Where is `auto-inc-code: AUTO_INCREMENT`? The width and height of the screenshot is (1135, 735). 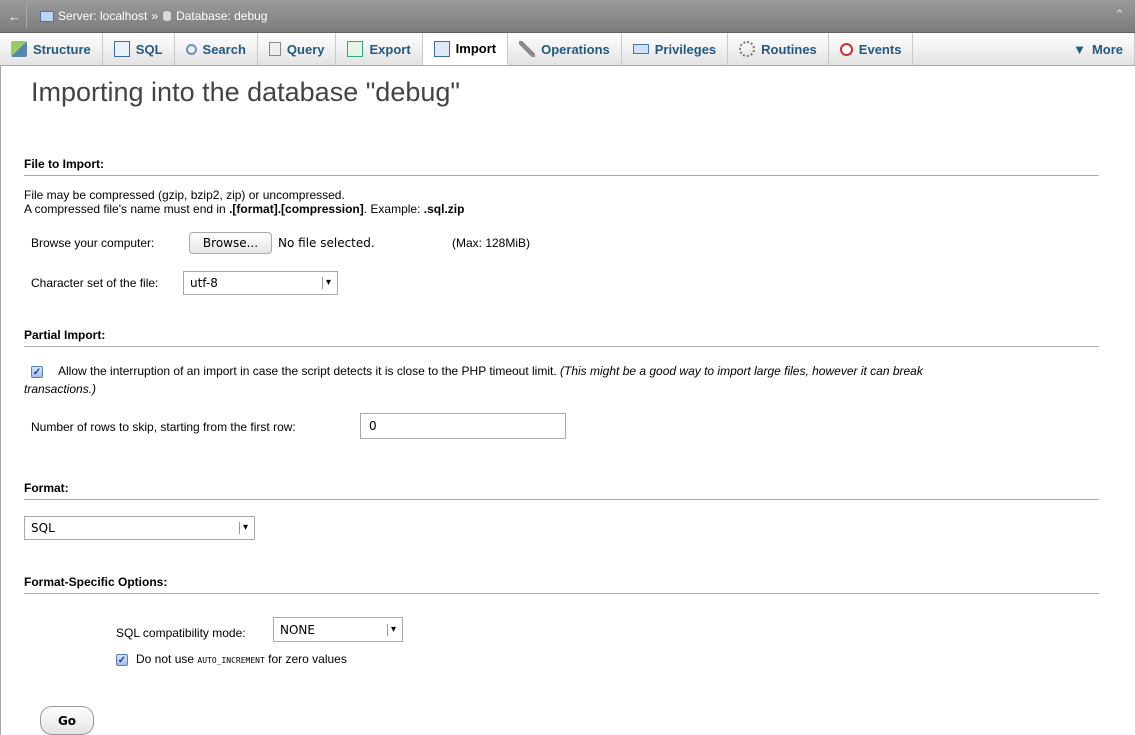 auto-inc-code: AUTO_INCREMENT is located at coordinates (231, 660).